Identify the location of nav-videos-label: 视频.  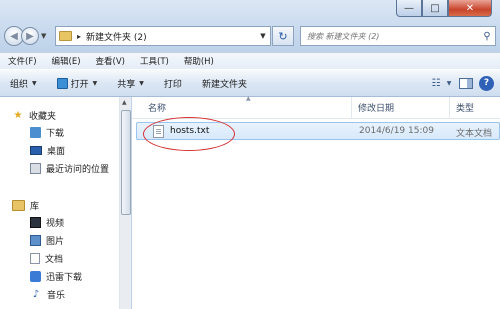
(55, 224).